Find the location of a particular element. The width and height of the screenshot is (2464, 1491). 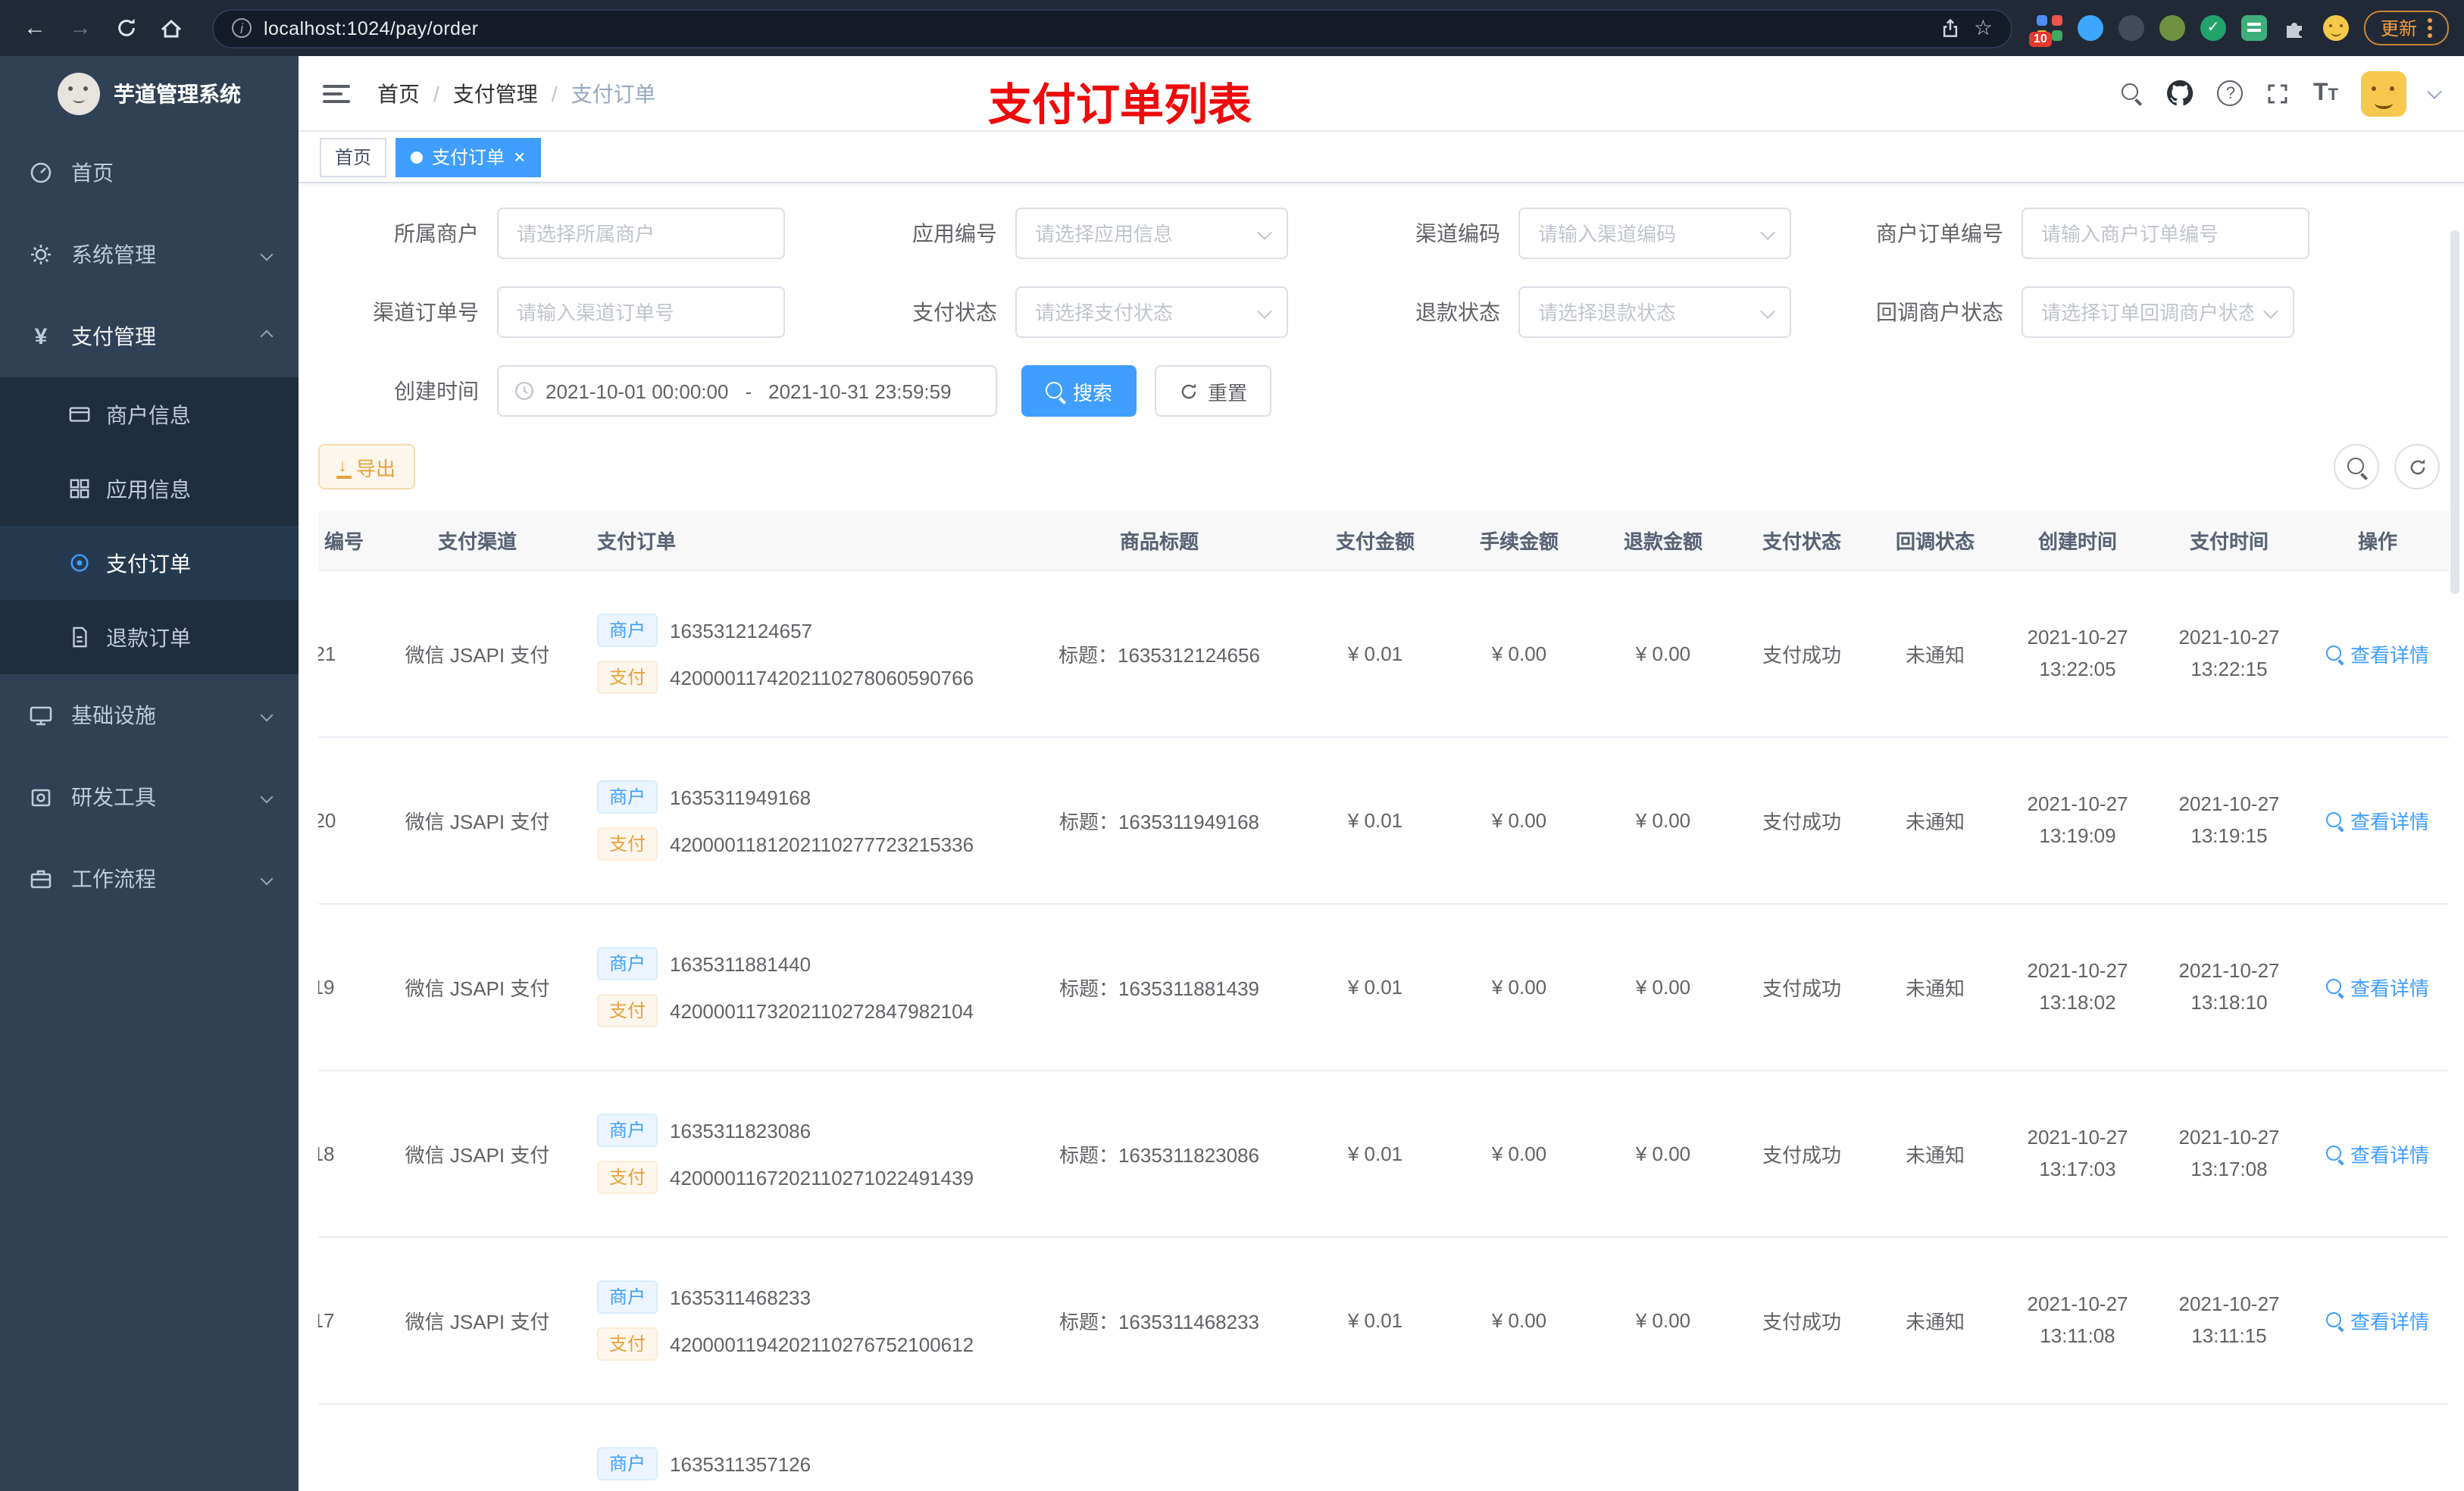

sidebar-item-label: 系统管理 is located at coordinates (113, 254).